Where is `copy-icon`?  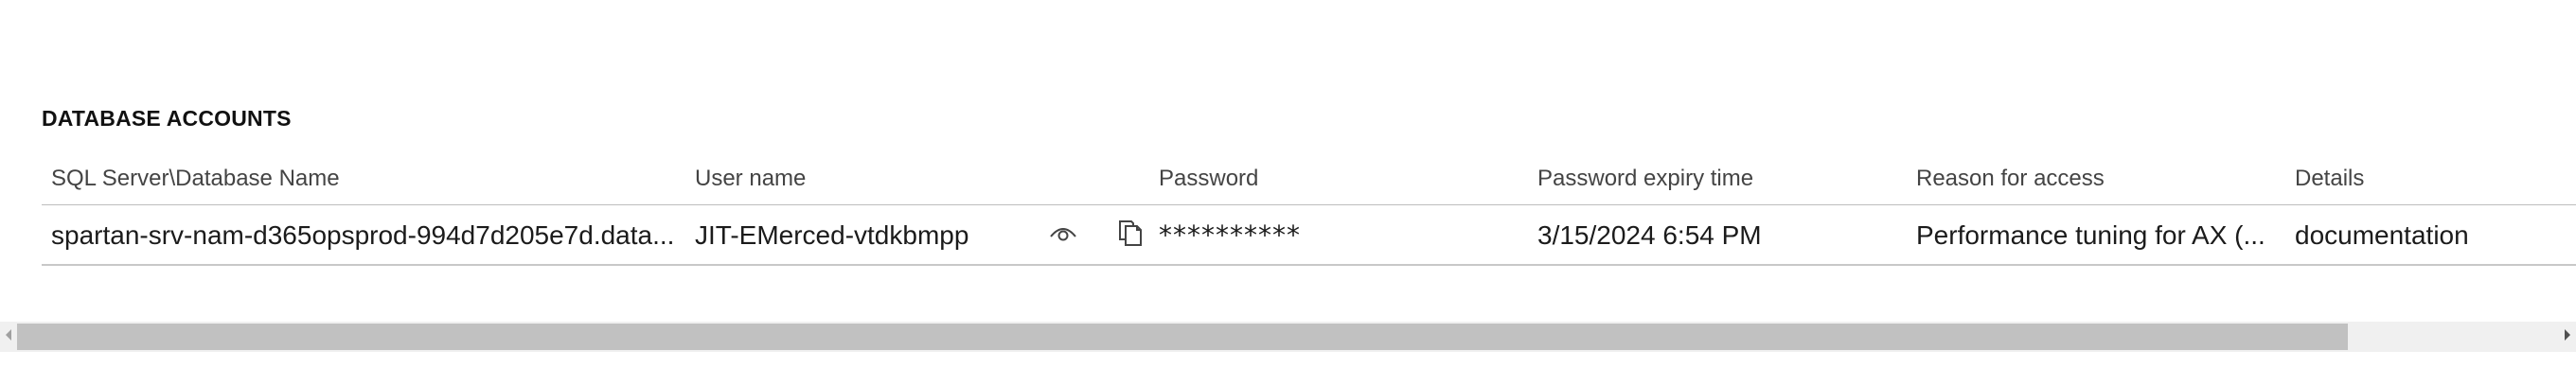
copy-icon is located at coordinates (1130, 235).